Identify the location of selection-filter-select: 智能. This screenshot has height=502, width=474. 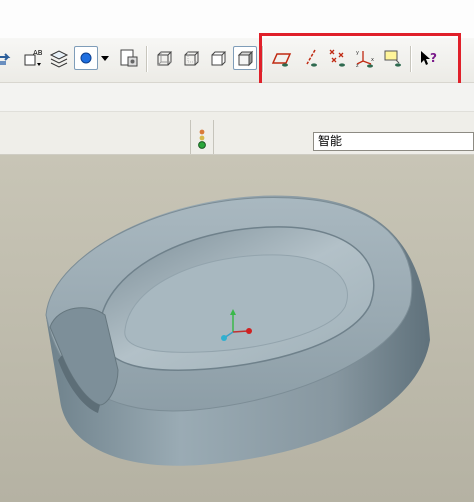
(393, 141).